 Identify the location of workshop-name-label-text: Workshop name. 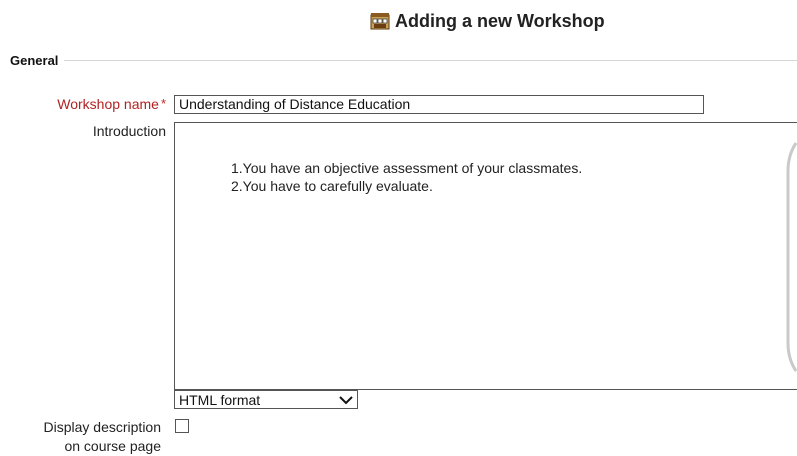
(108, 104).